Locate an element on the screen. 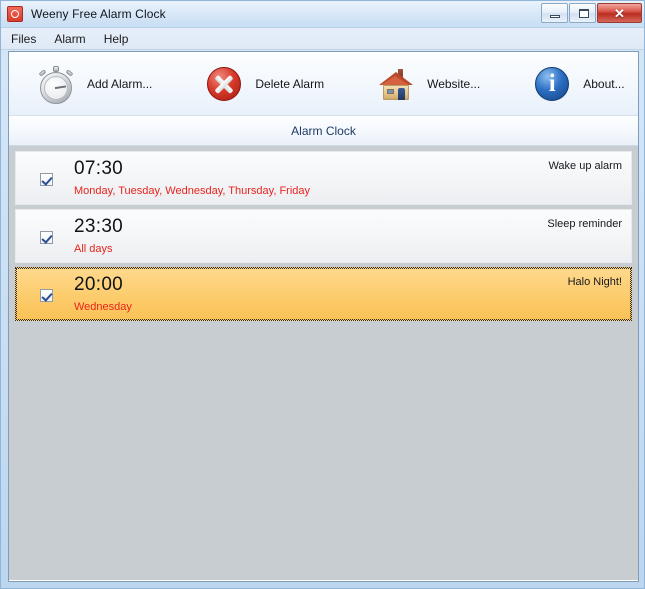  stopwatch-icon is located at coordinates (56, 84).